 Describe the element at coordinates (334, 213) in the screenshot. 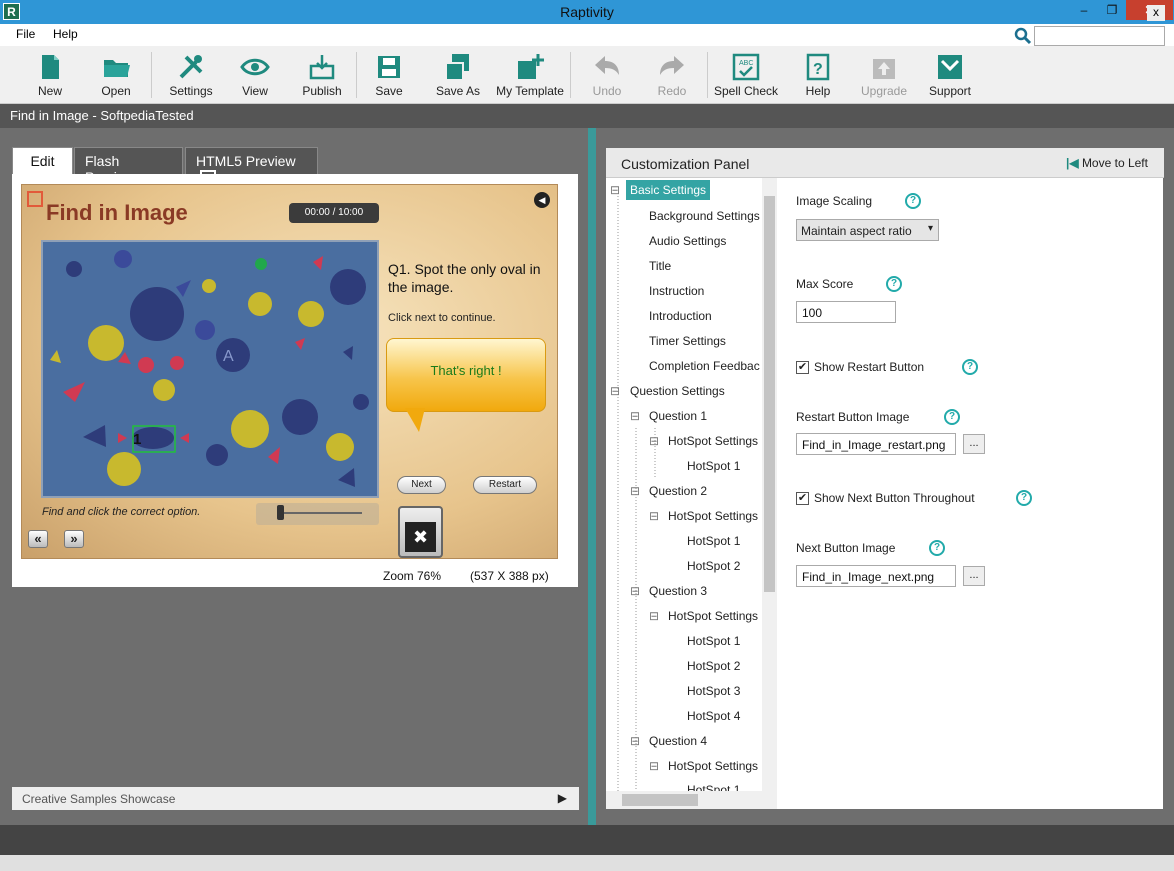

I see `timer-display: 00:00 / 10:00` at that location.